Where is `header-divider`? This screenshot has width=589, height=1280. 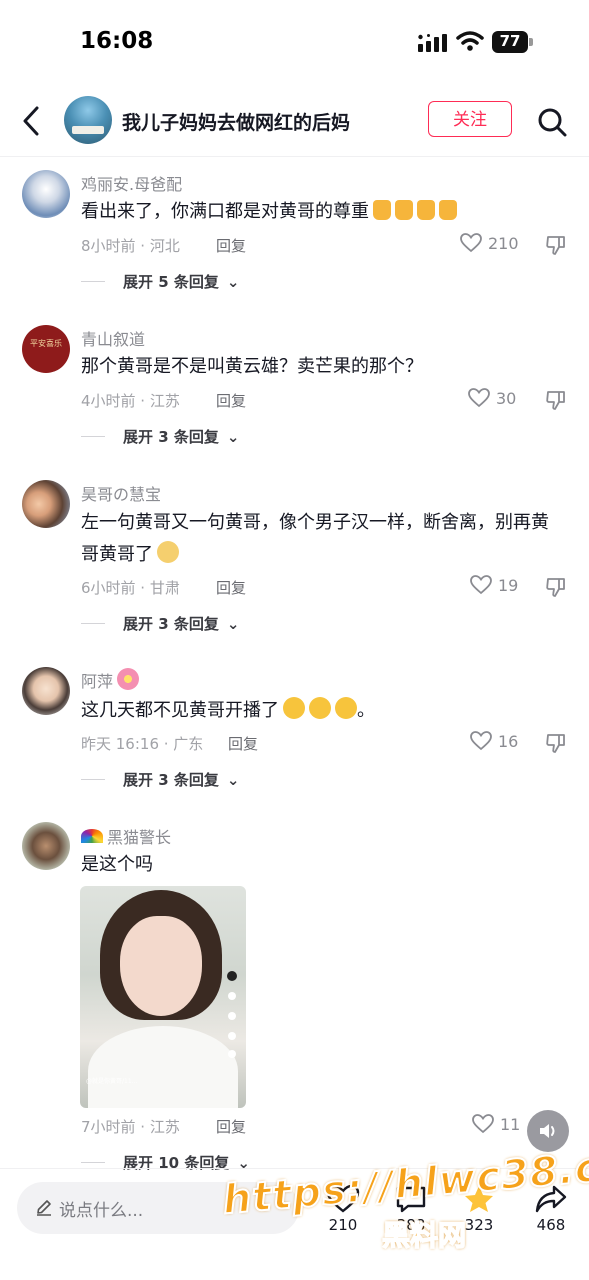 header-divider is located at coordinates (294, 156).